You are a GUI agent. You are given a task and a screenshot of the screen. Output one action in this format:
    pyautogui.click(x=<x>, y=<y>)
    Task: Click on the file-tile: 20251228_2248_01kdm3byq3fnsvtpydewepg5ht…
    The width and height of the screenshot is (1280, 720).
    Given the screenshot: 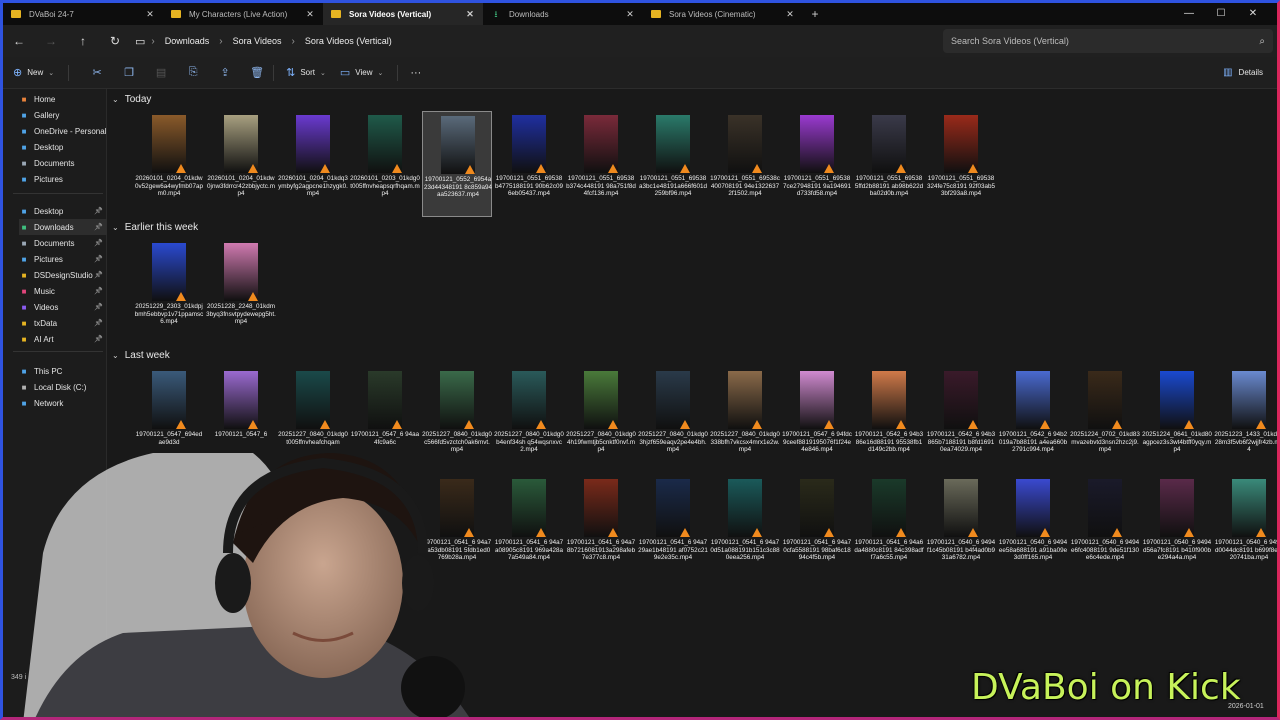 What is the action you would take?
    pyautogui.click(x=241, y=292)
    